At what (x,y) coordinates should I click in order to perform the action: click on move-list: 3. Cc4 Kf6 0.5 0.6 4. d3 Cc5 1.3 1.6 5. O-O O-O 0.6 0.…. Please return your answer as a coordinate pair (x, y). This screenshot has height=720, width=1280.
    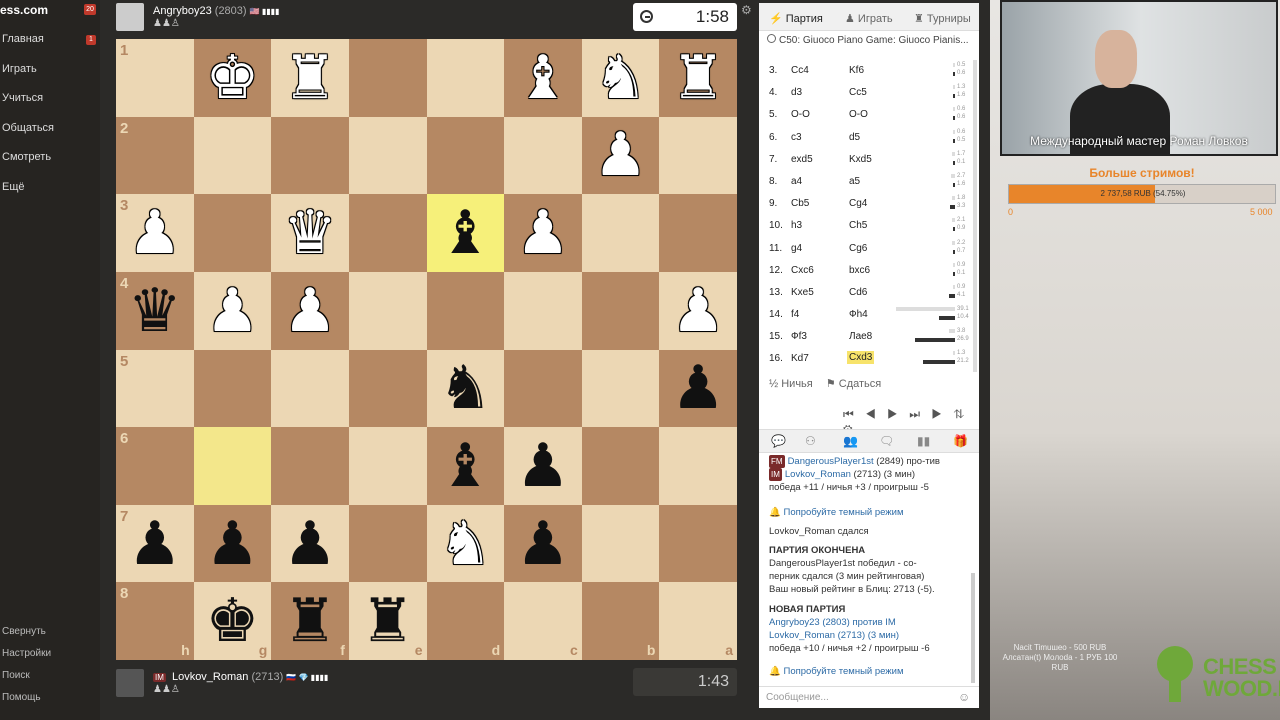
    Looking at the image, I should click on (866, 215).